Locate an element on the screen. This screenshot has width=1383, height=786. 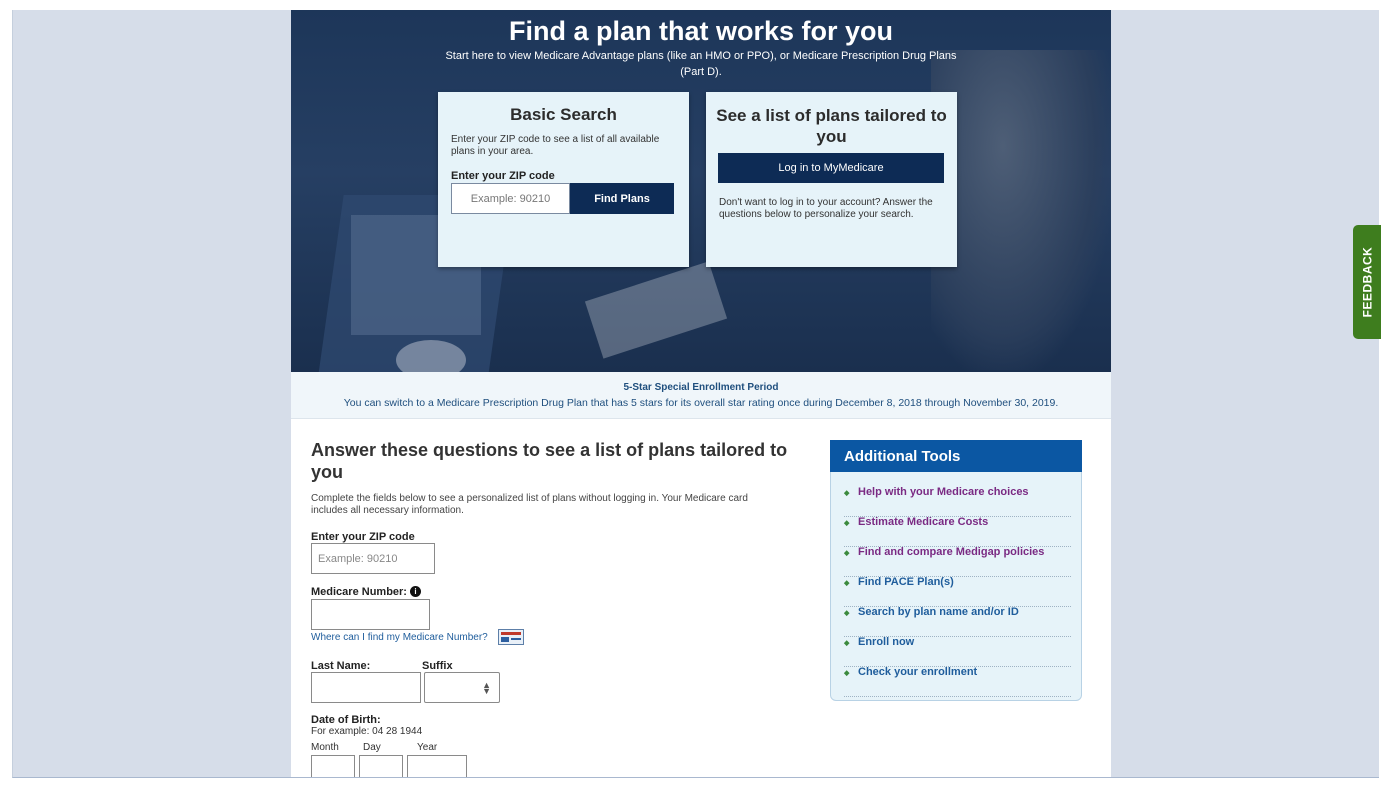
last-name-input is located at coordinates (366, 687).